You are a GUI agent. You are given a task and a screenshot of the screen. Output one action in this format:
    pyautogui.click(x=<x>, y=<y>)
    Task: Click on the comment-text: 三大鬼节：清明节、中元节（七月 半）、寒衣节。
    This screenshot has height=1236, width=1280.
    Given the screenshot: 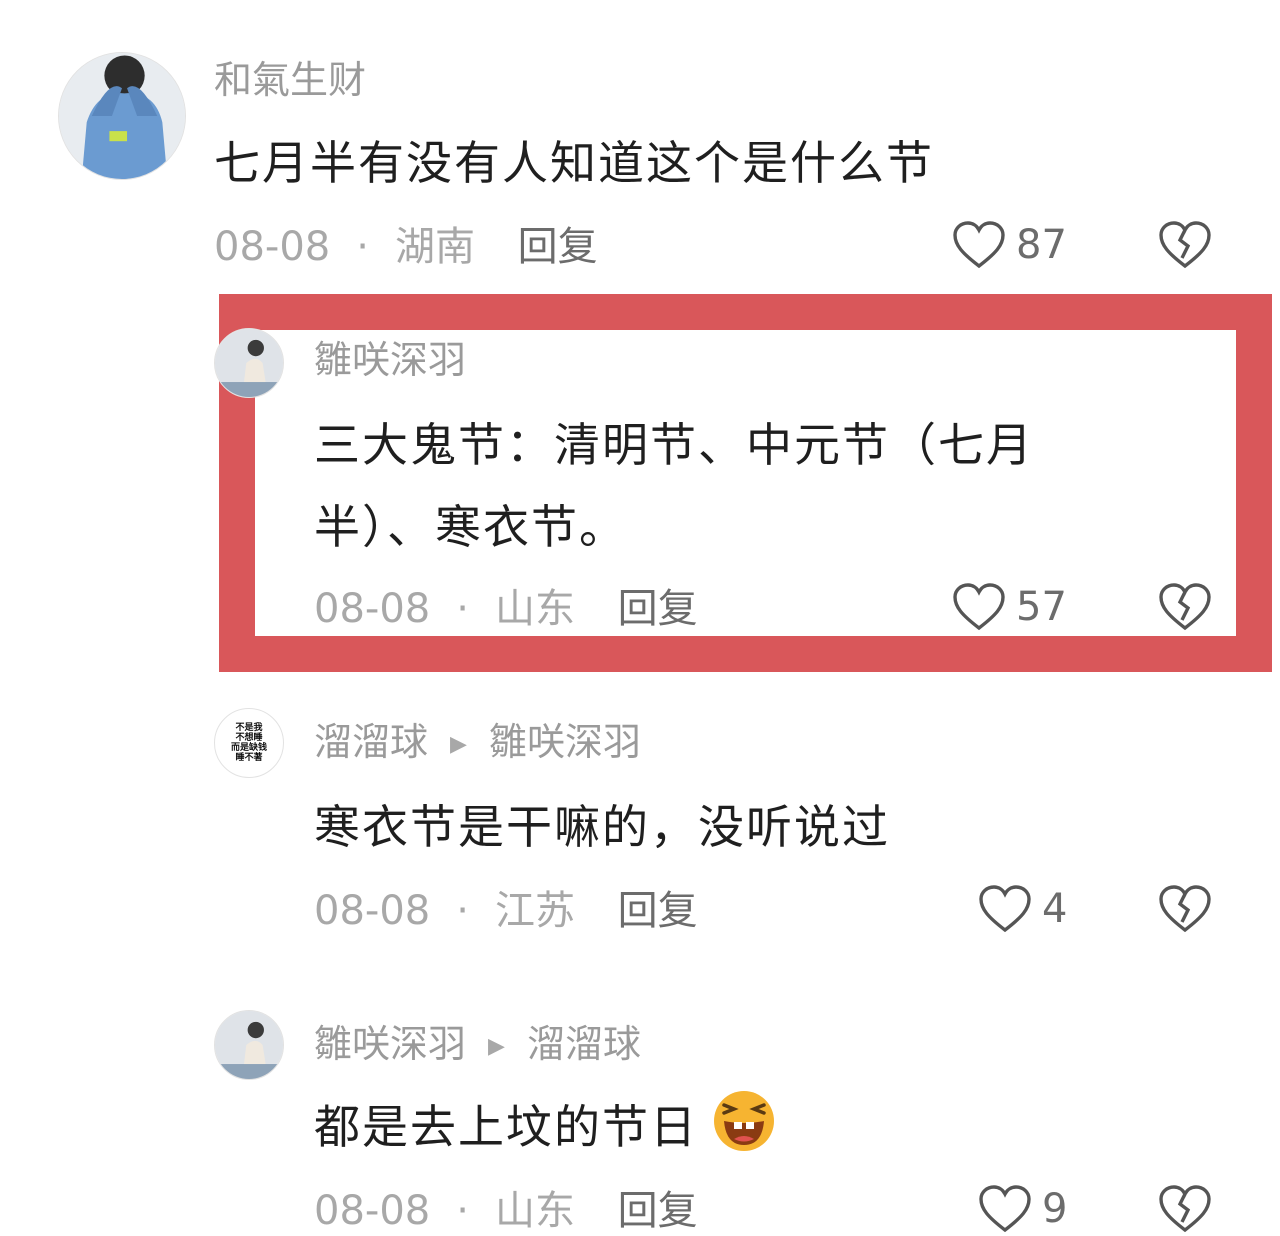 What is the action you would take?
    pyautogui.click(x=674, y=486)
    